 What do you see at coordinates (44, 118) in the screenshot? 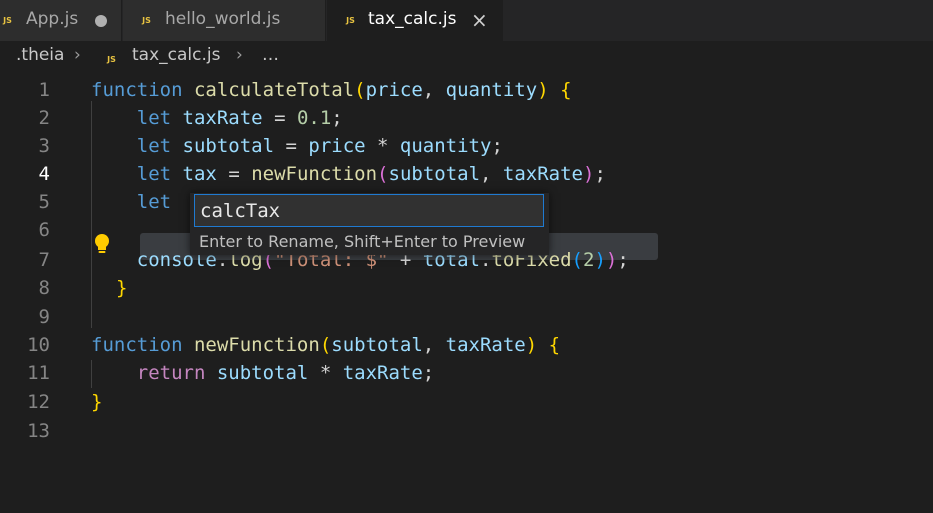
I see `line-number: 2` at bounding box center [44, 118].